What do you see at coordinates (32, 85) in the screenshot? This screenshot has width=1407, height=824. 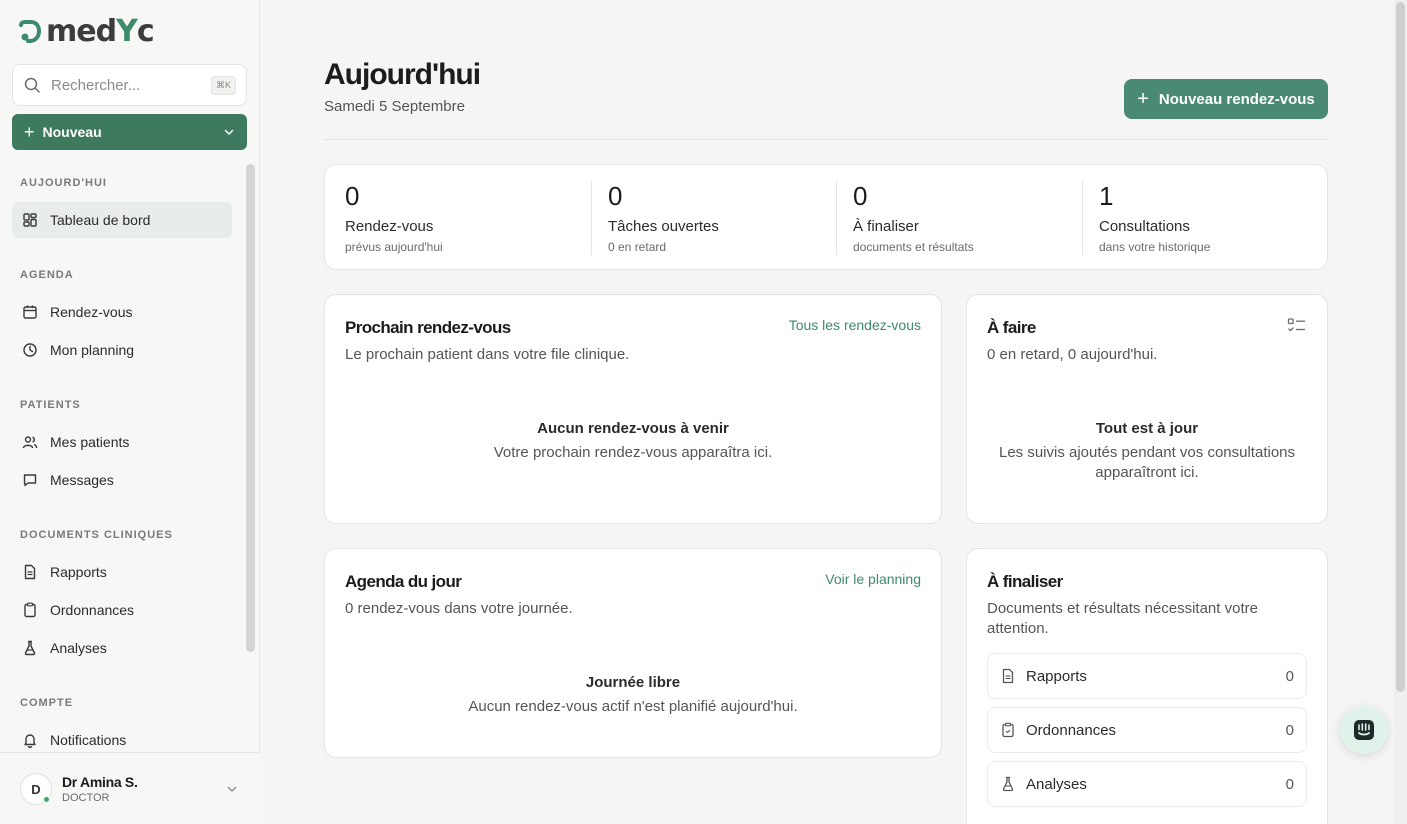 I see `search-icon` at bounding box center [32, 85].